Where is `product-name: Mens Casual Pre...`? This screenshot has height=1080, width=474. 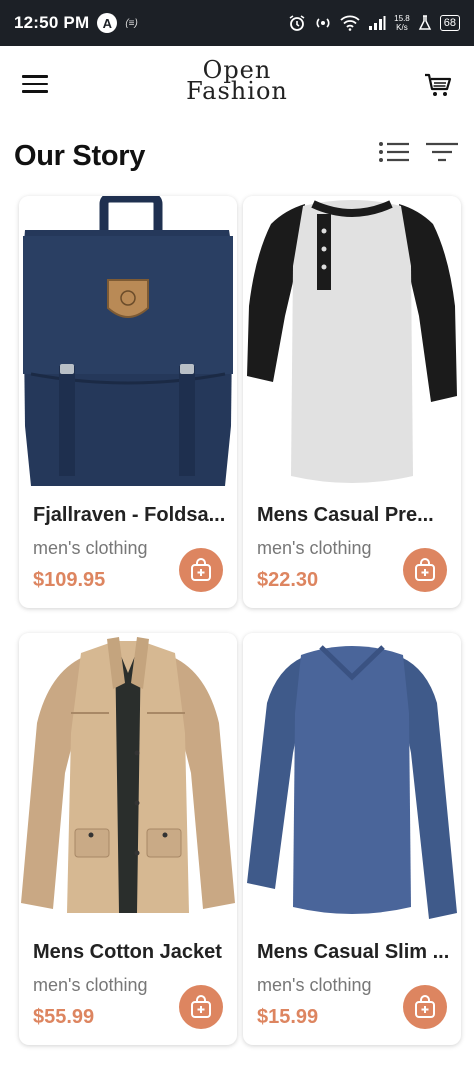 product-name: Mens Casual Pre... is located at coordinates (345, 515).